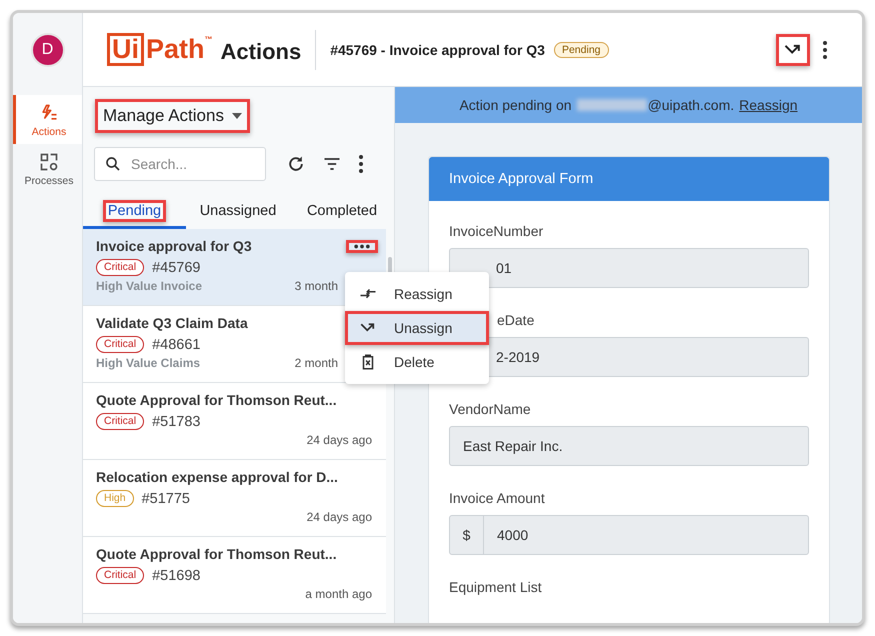 This screenshot has height=636, width=875. What do you see at coordinates (338, 594) in the screenshot?
I see `timestamp: a month ago` at bounding box center [338, 594].